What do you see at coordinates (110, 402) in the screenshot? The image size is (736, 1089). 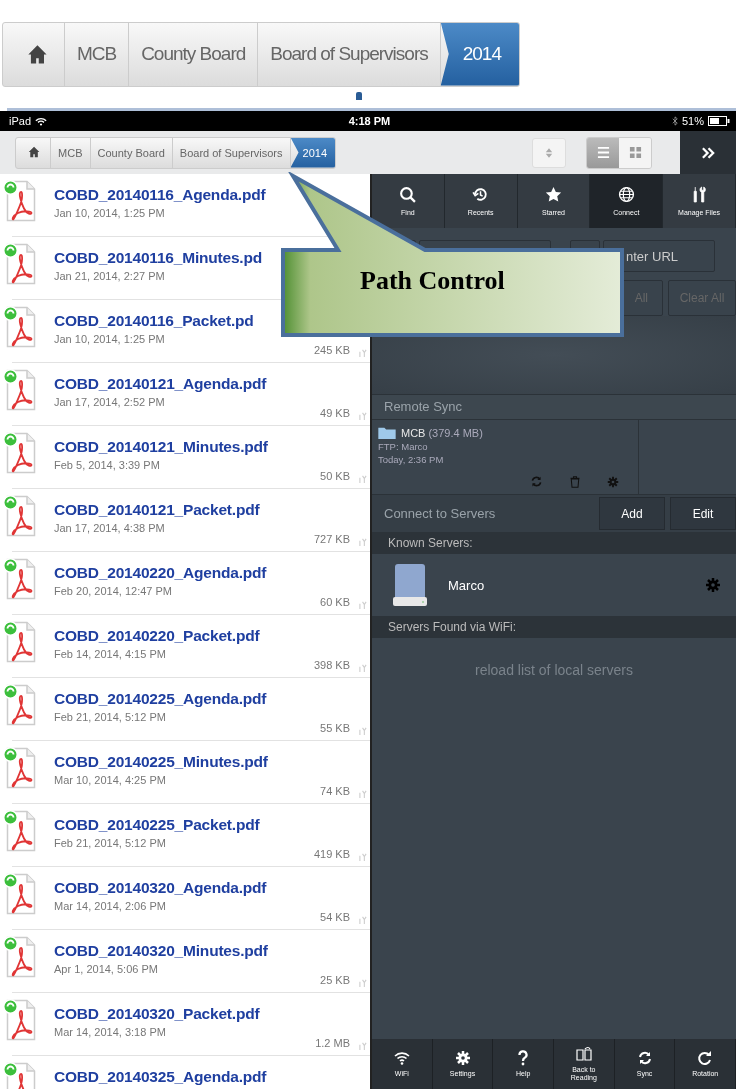 I see `file-date: Jan 17, 2014, 2:52 PM` at bounding box center [110, 402].